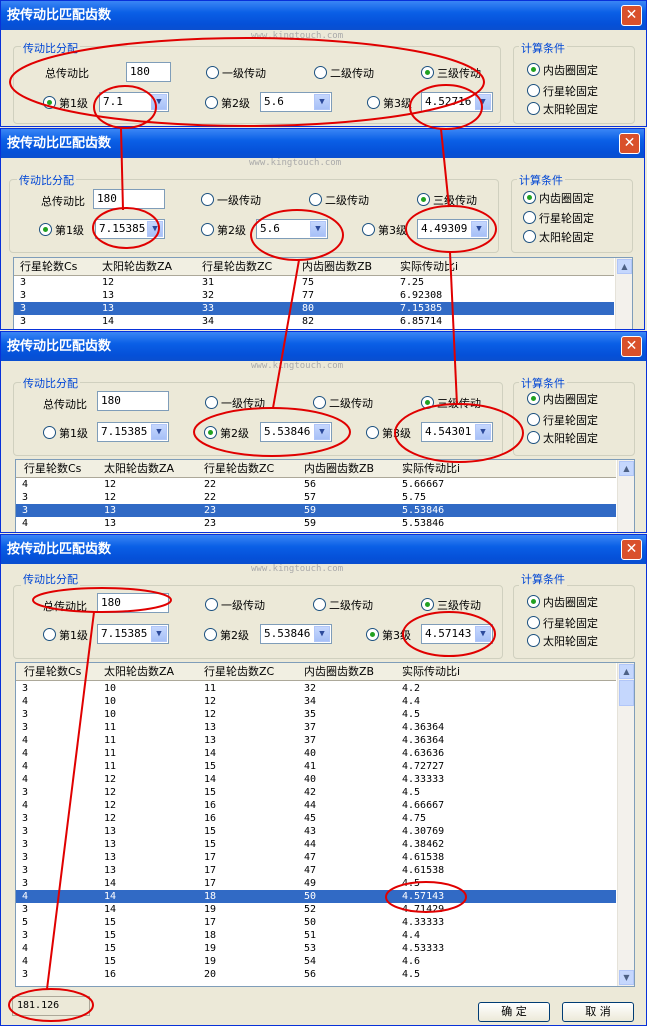  I want to click on two-stage-radio, so click(315, 199).